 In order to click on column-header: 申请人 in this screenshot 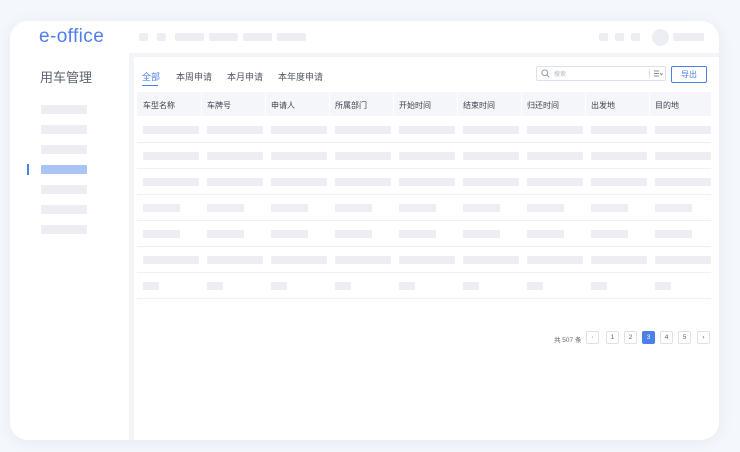, I will do `click(283, 105)`.